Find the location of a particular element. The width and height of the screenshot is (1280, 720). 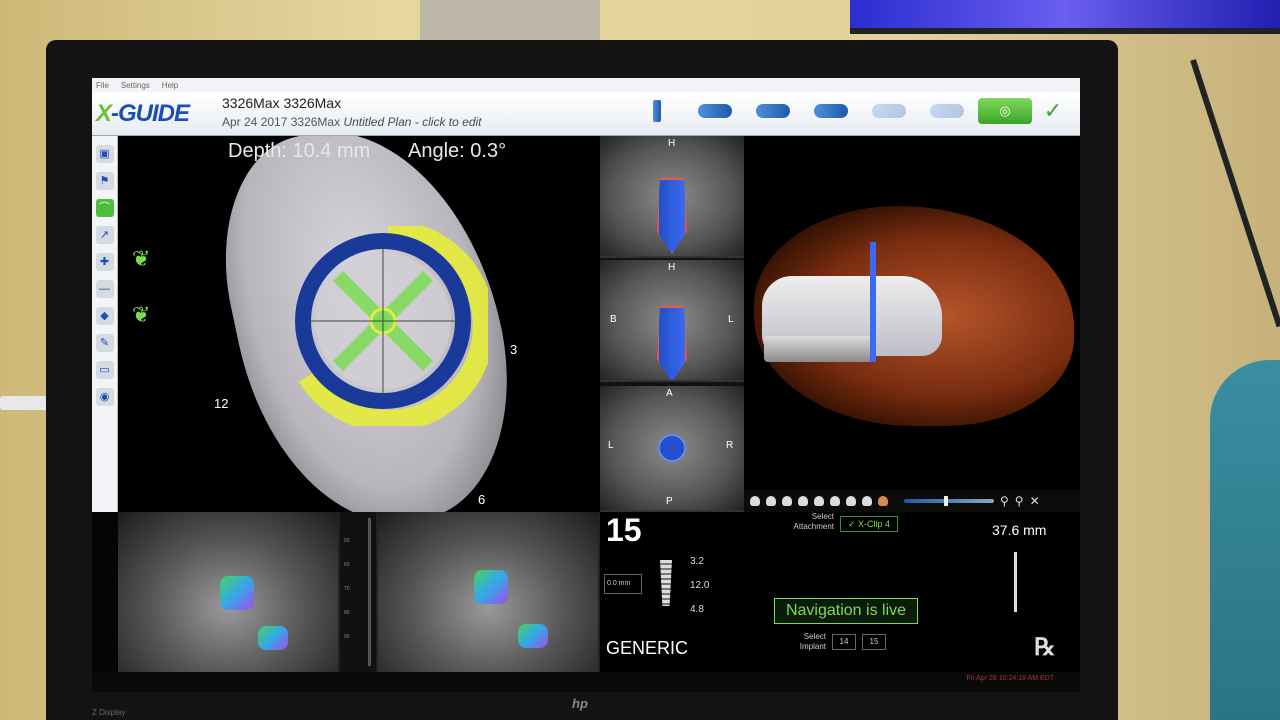

camera-tool-icon: ◉ is located at coordinates (104, 397).